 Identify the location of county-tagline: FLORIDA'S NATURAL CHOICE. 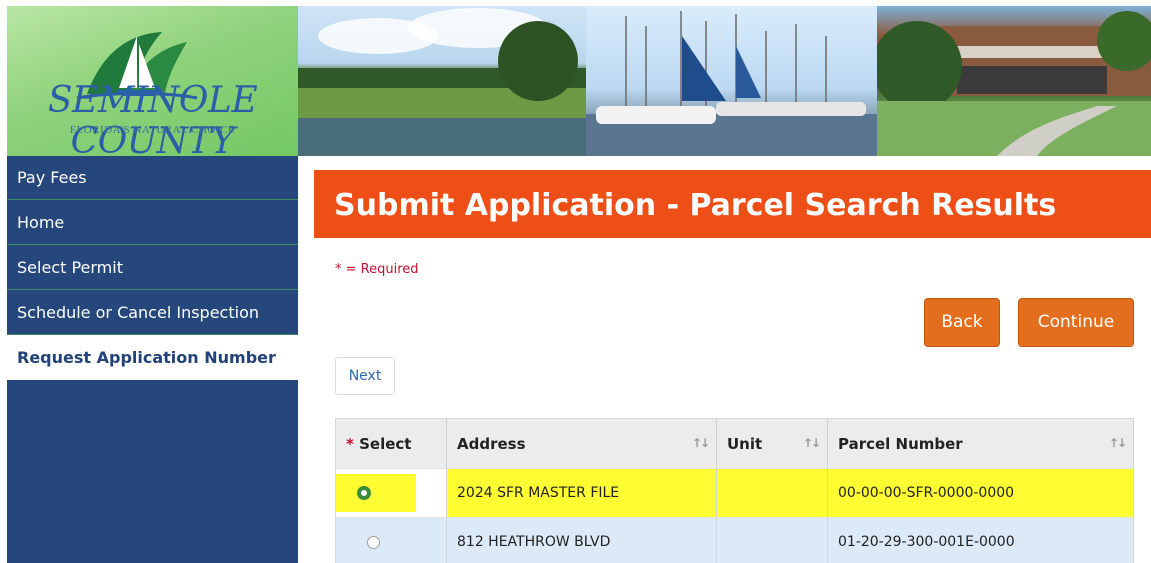
(152, 130).